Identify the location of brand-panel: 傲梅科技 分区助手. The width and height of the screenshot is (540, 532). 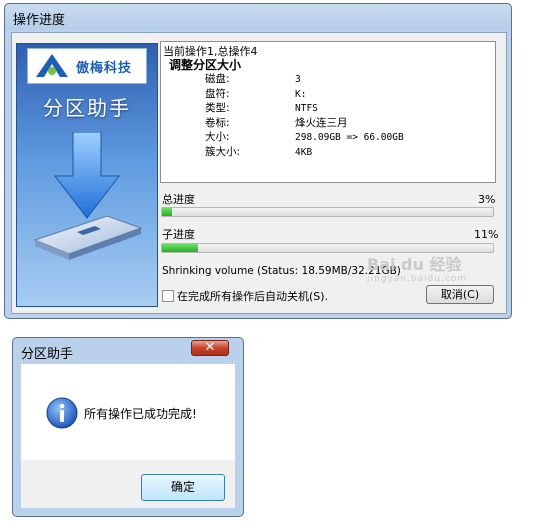
(87, 175).